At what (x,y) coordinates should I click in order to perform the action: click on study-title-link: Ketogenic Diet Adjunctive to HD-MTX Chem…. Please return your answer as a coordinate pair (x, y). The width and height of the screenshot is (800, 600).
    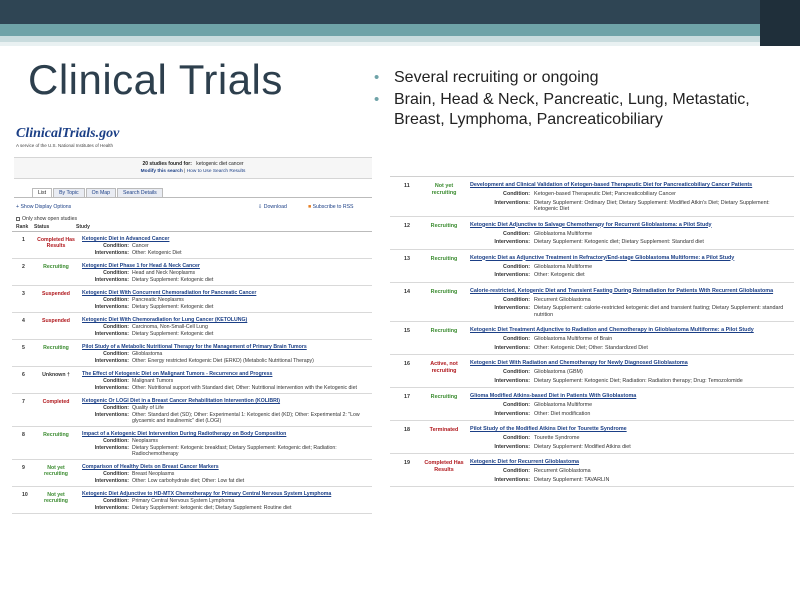
    Looking at the image, I should click on (224, 494).